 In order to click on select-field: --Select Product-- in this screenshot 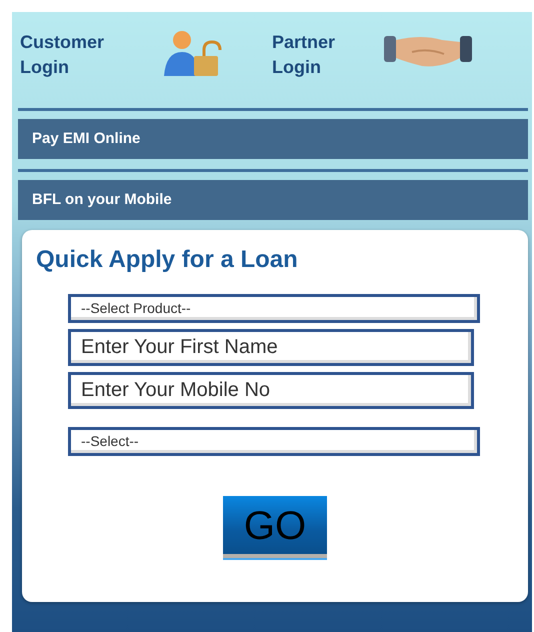, I will do `click(274, 308)`.